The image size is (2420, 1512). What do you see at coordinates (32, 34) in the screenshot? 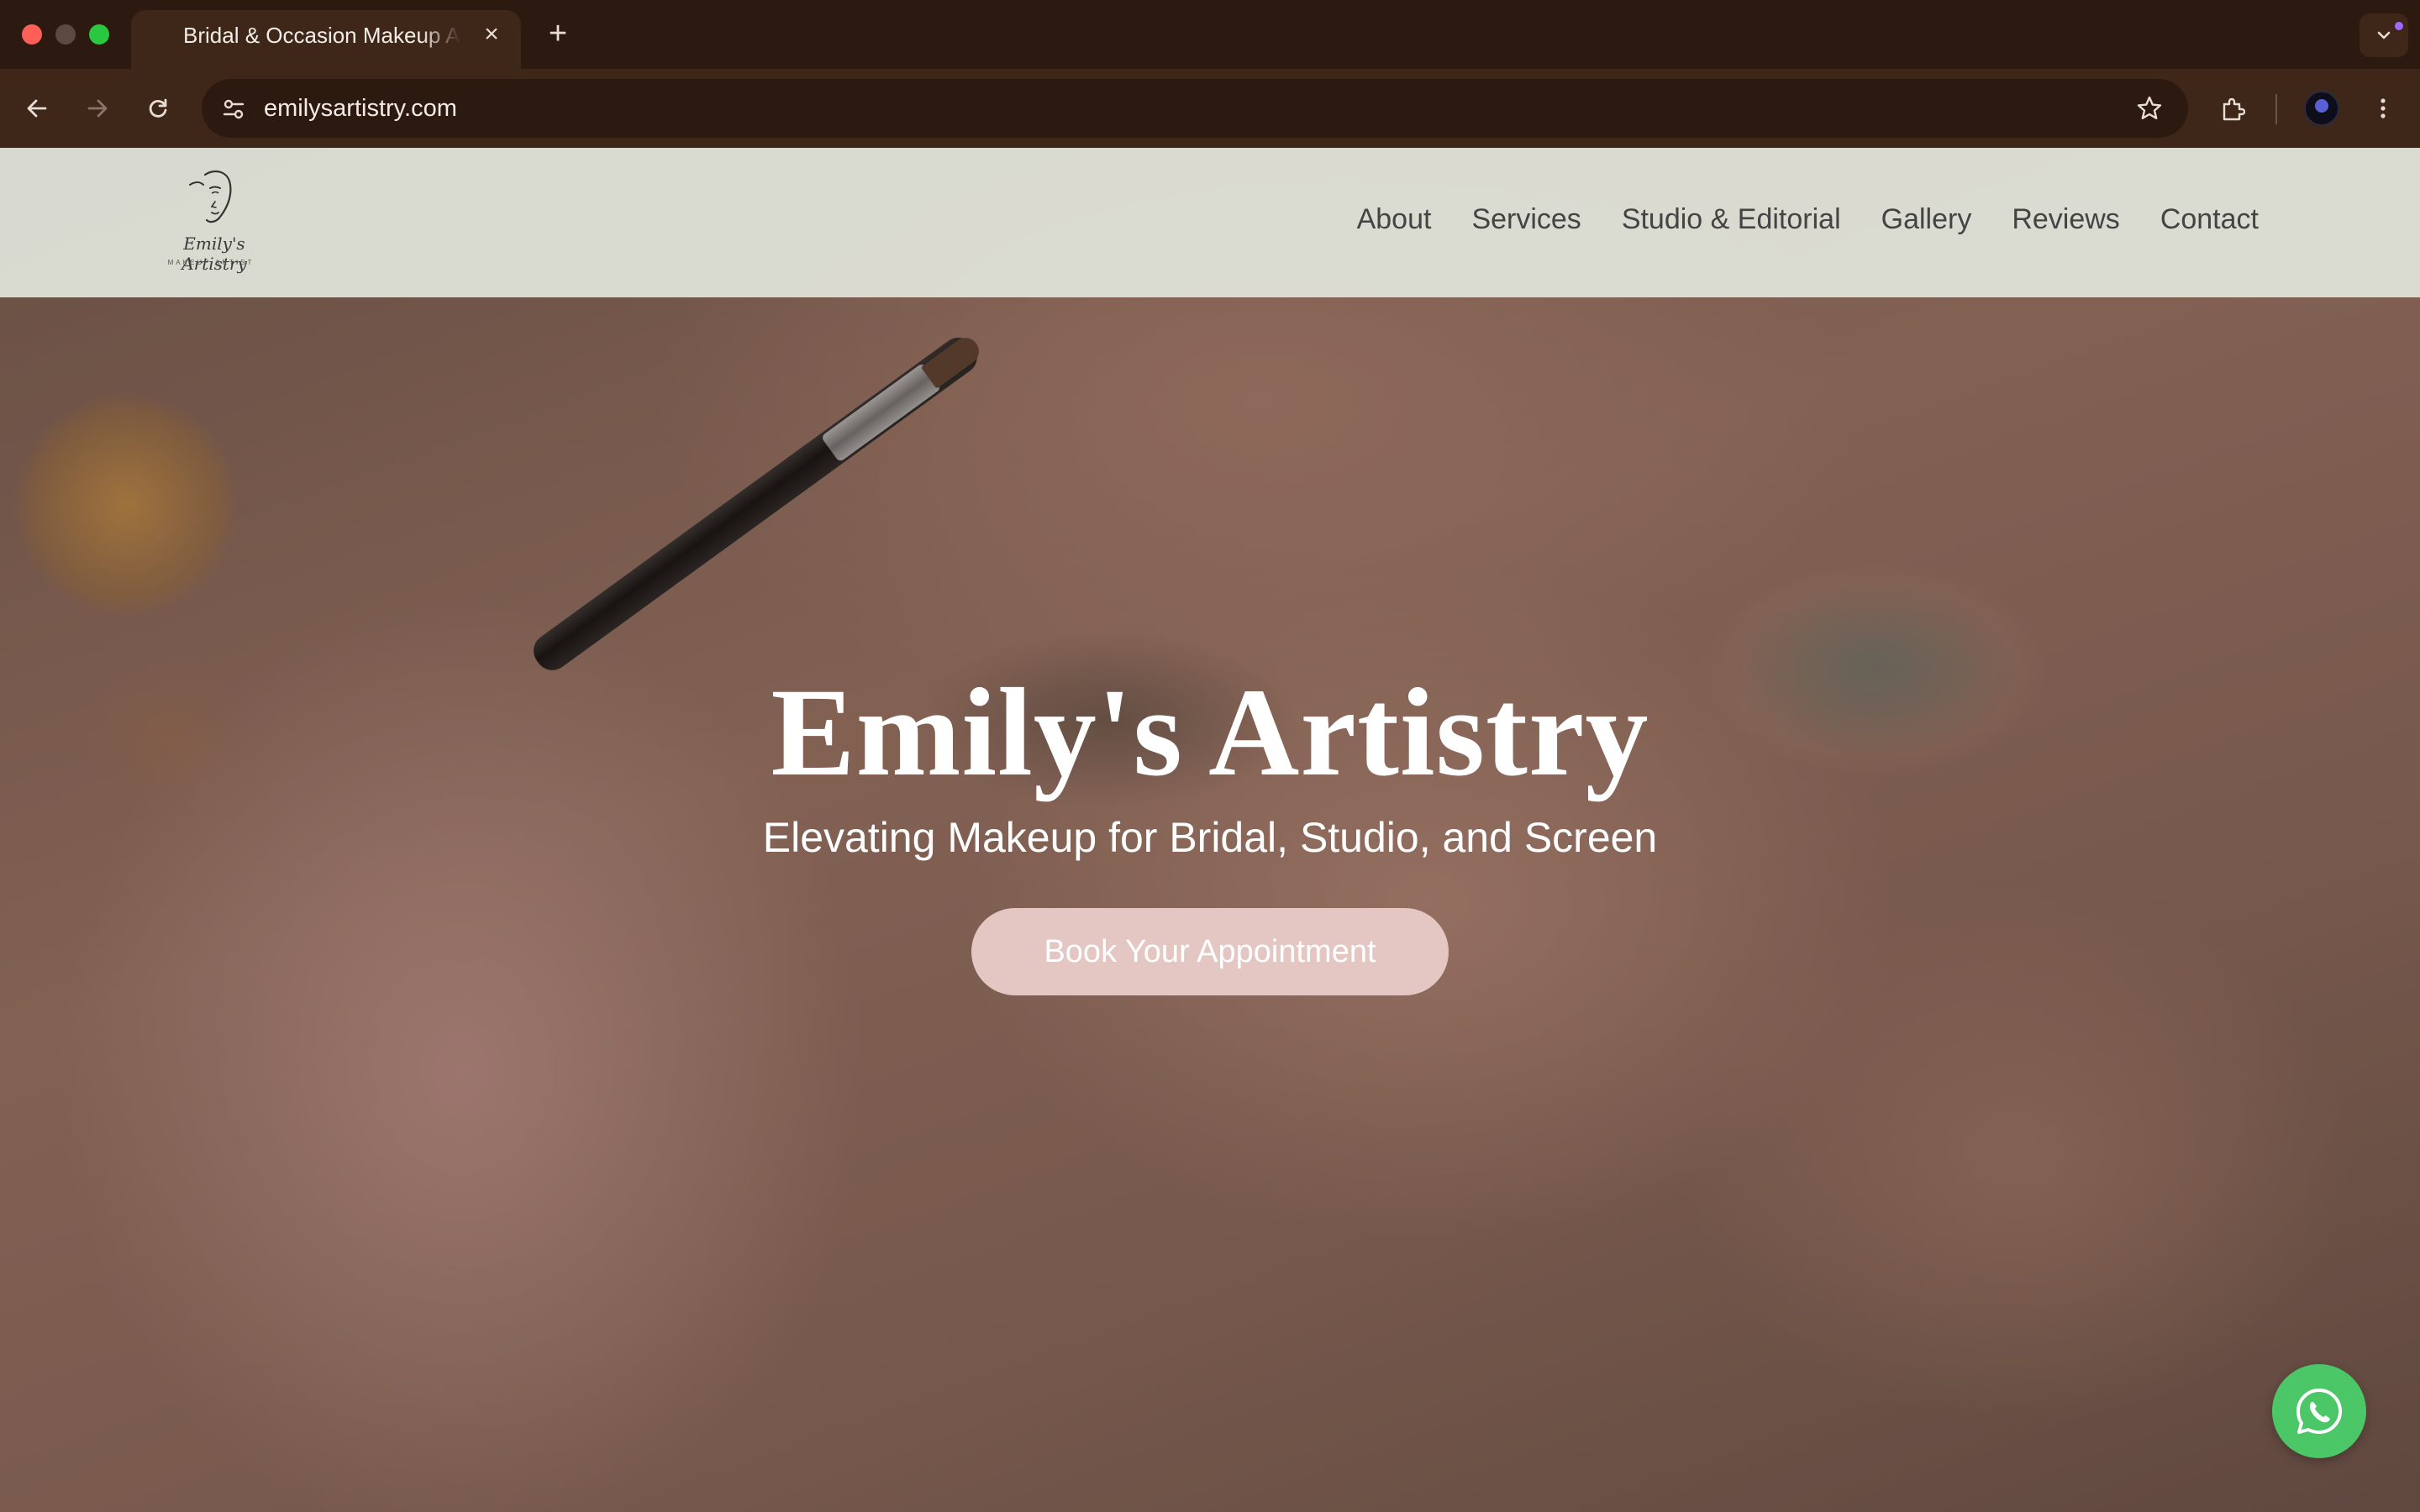
I see `close-window-button` at bounding box center [32, 34].